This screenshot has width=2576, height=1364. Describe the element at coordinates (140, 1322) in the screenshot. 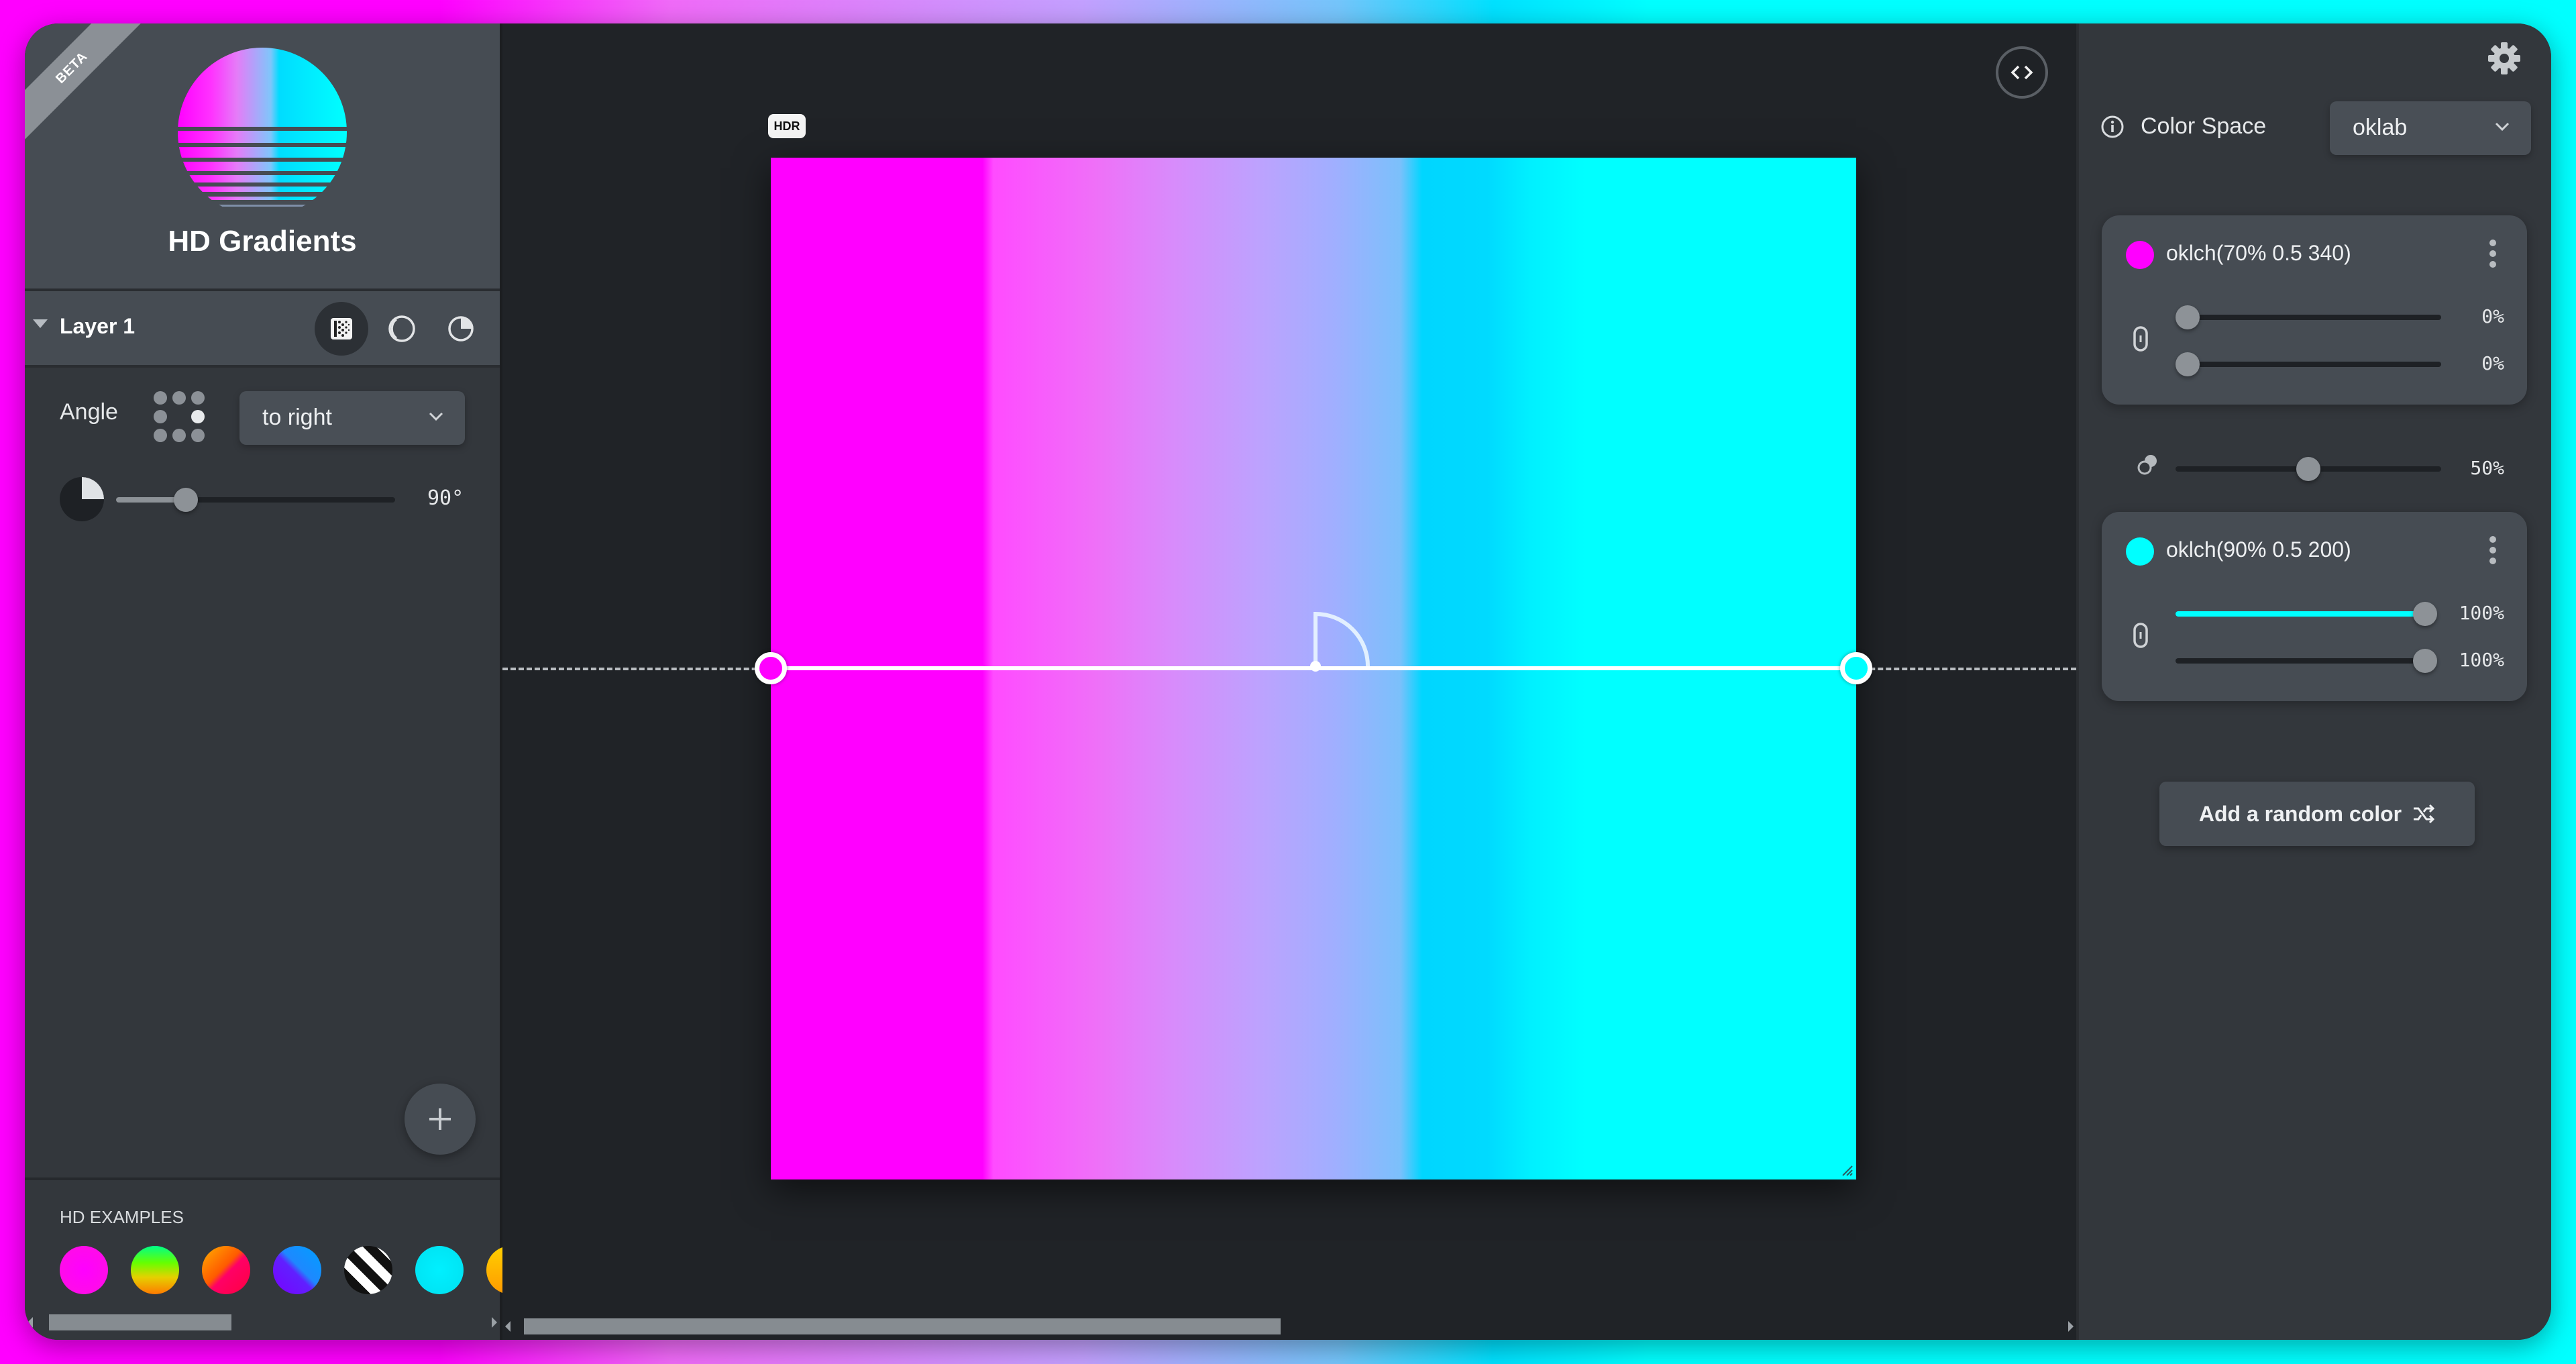

I see `examples-scroll-thumb` at that location.